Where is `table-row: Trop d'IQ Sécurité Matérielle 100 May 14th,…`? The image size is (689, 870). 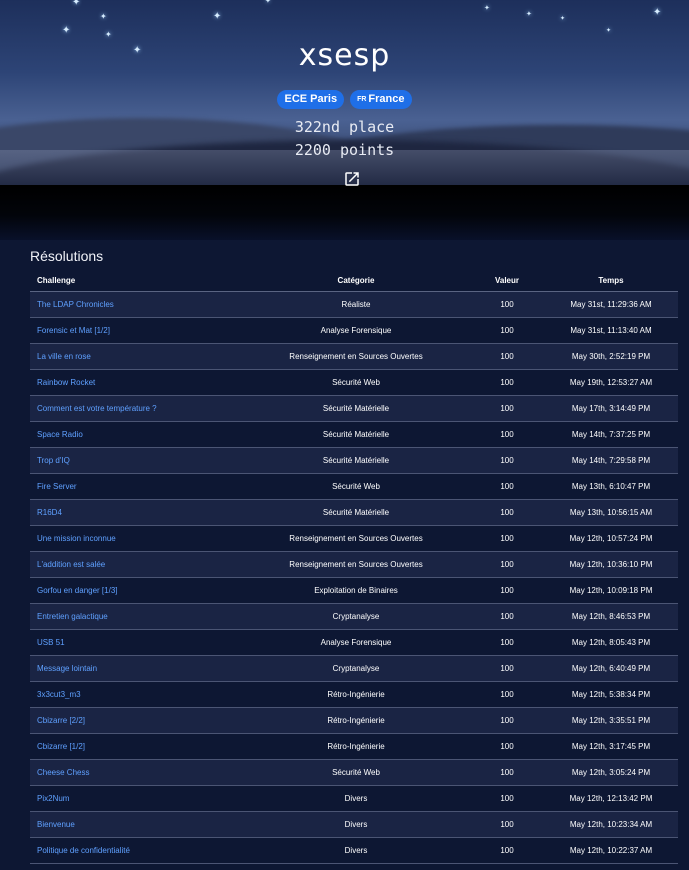 table-row: Trop d'IQ Sécurité Matérielle 100 May 14th,… is located at coordinates (354, 460).